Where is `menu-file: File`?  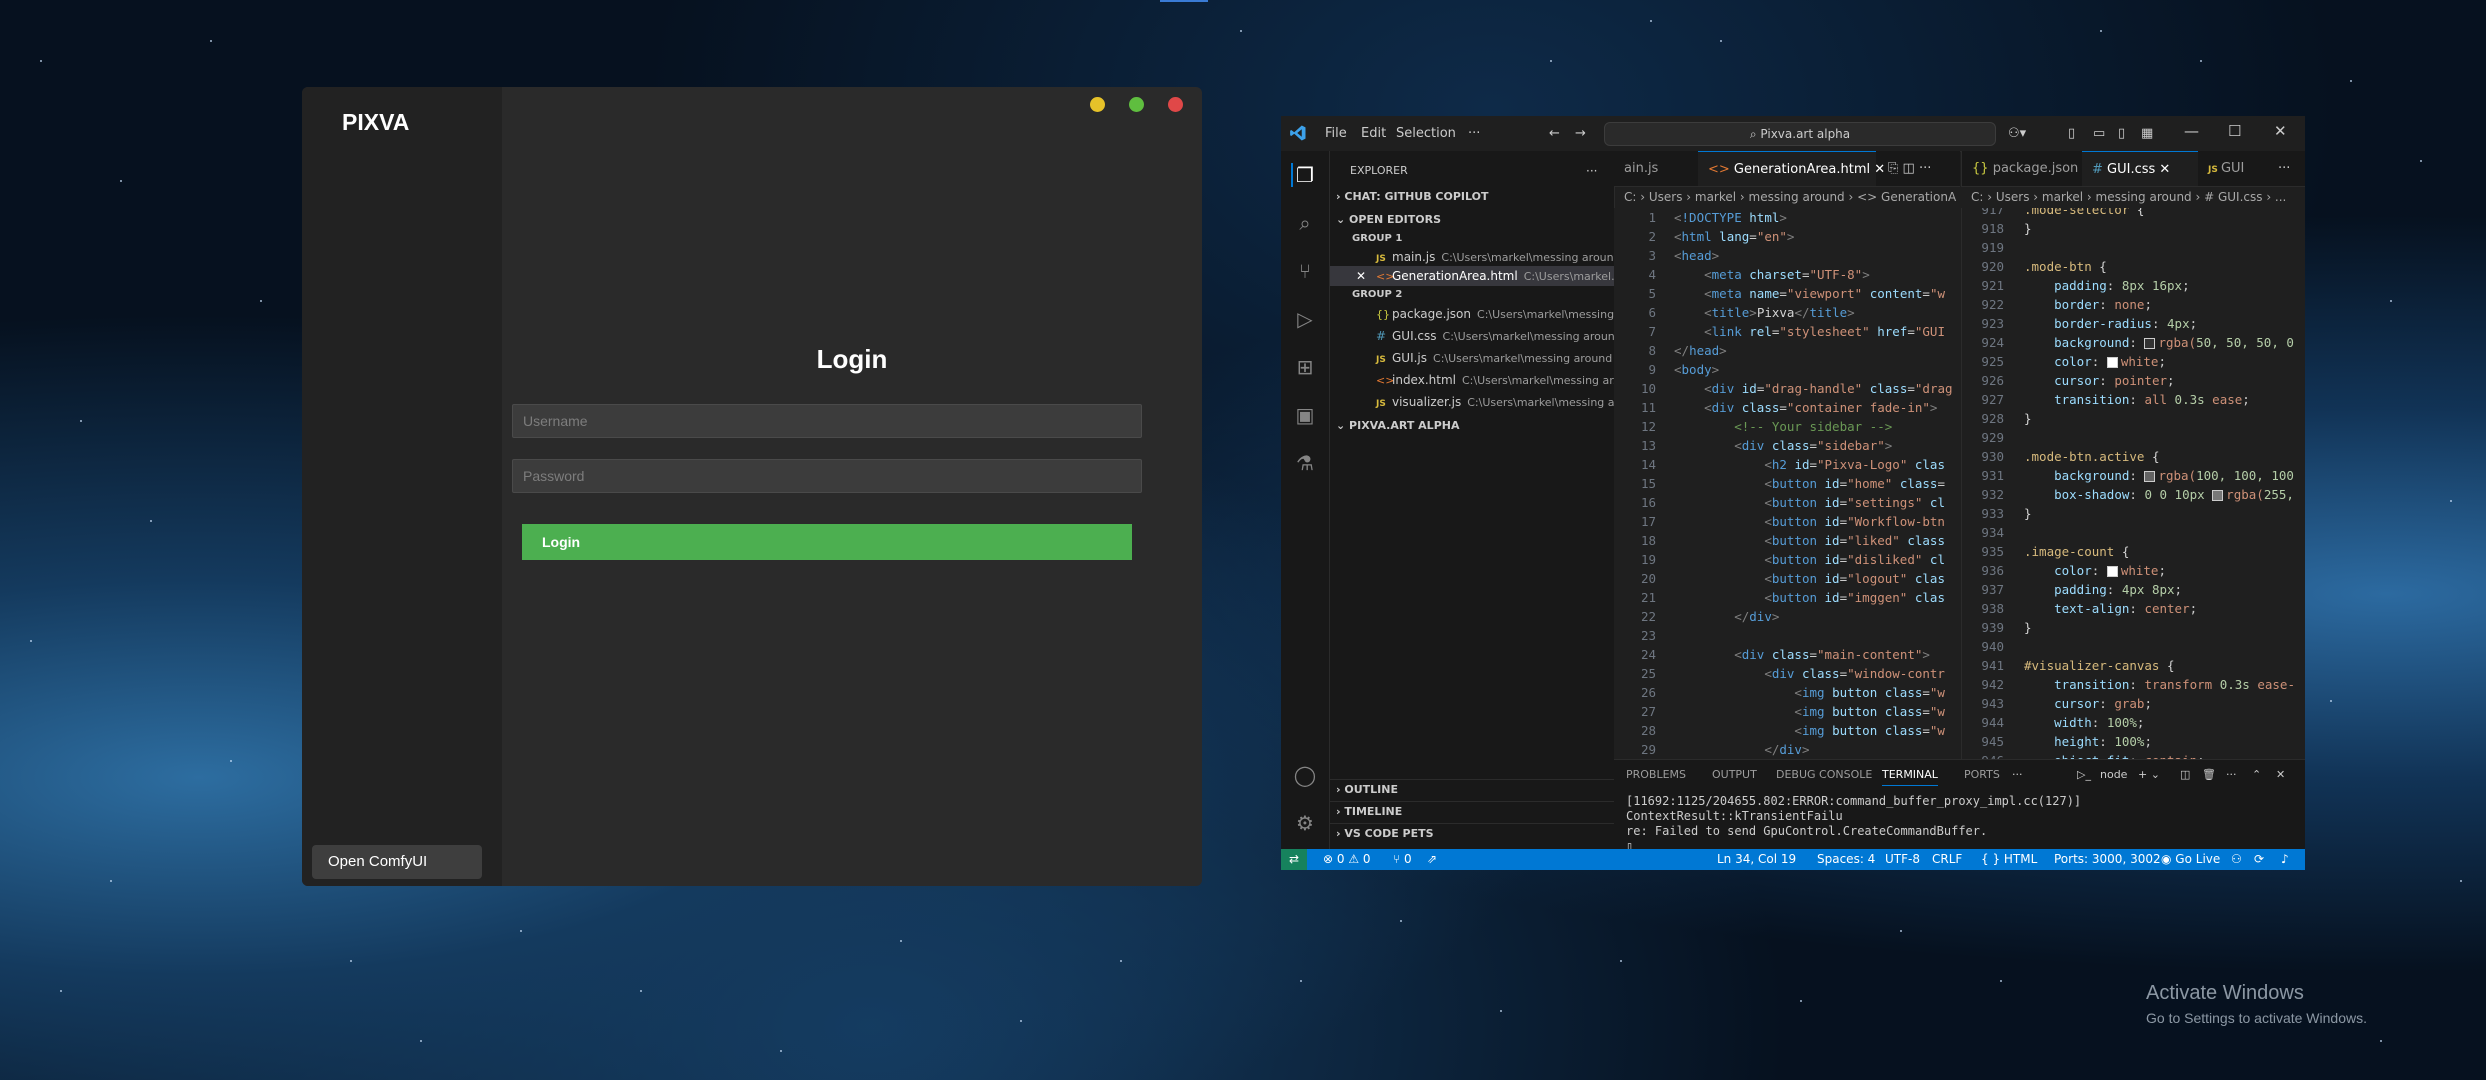 menu-file: File is located at coordinates (1336, 133).